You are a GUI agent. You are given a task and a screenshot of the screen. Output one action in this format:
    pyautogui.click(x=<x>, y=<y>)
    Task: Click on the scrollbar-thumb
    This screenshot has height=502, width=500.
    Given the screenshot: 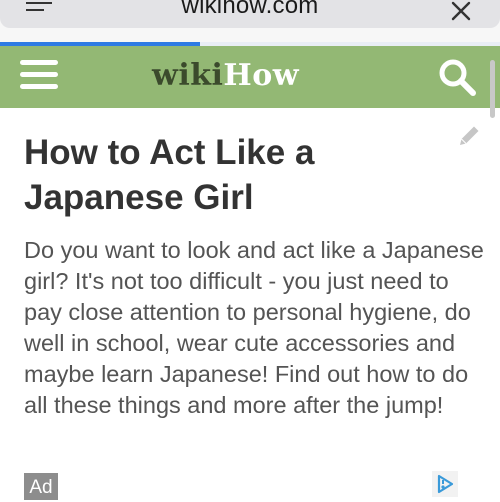 What is the action you would take?
    pyautogui.click(x=492, y=89)
    